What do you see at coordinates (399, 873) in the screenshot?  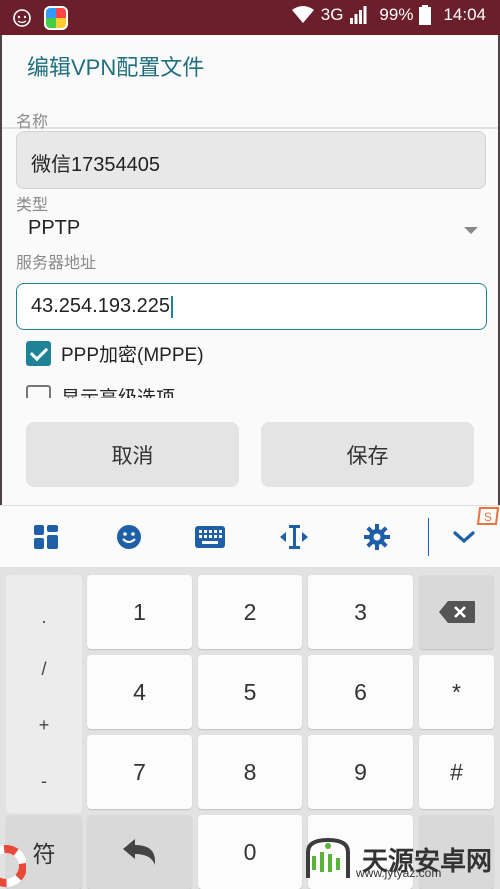 I see `watermark-url: www.jytyaz.com` at bounding box center [399, 873].